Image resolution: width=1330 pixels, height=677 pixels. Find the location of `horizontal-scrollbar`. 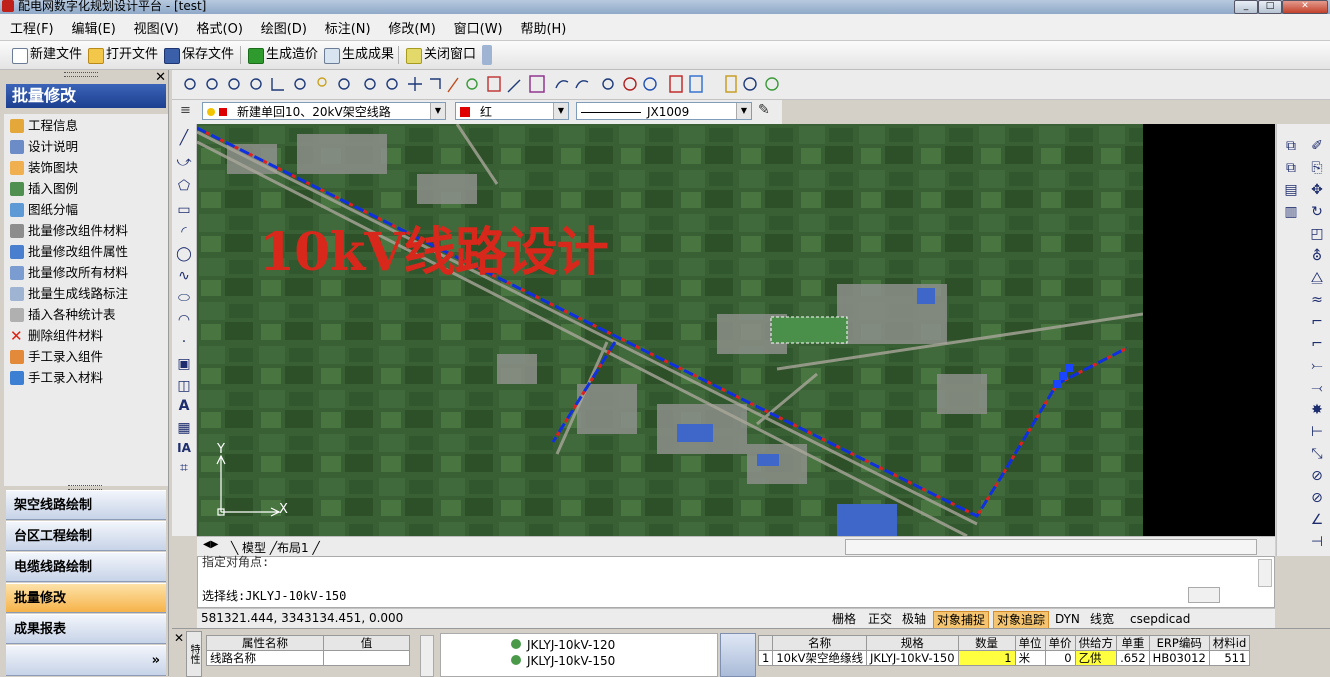

horizontal-scrollbar is located at coordinates (1051, 547).